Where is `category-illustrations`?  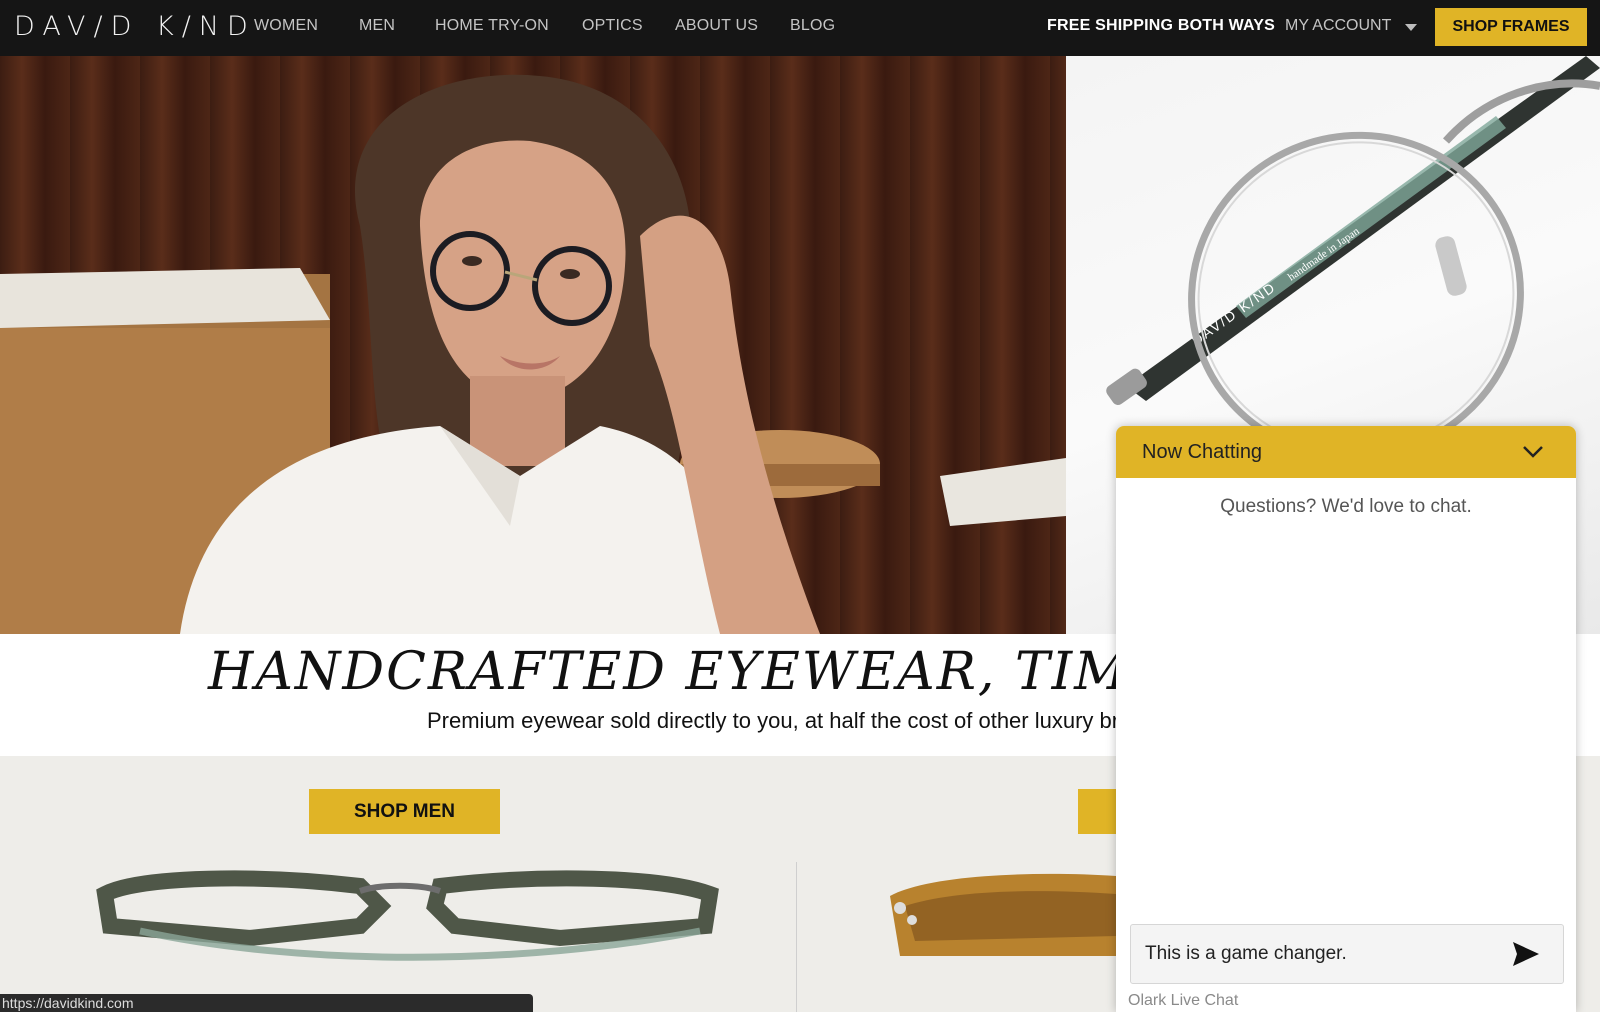 category-illustrations is located at coordinates (606, 915).